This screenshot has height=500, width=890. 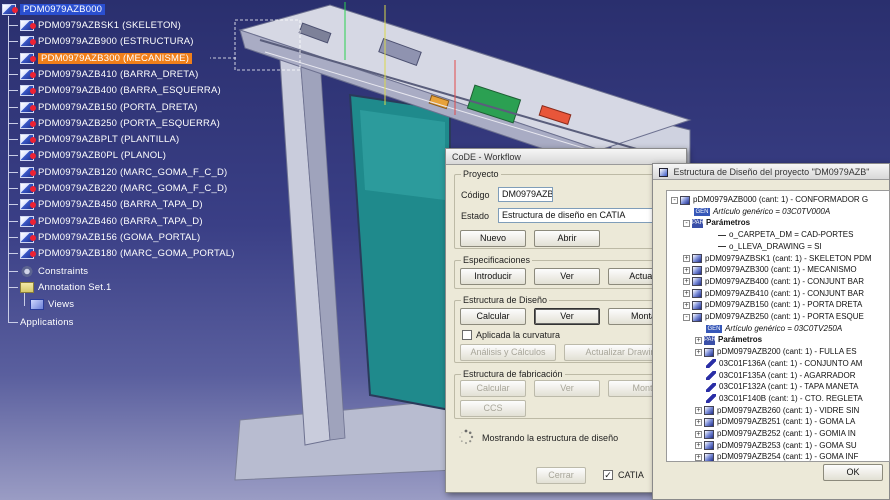 What do you see at coordinates (775, 376) in the screenshot?
I see `structure-row: 03C01F135A (cant: 1) - AGARRADOR` at bounding box center [775, 376].